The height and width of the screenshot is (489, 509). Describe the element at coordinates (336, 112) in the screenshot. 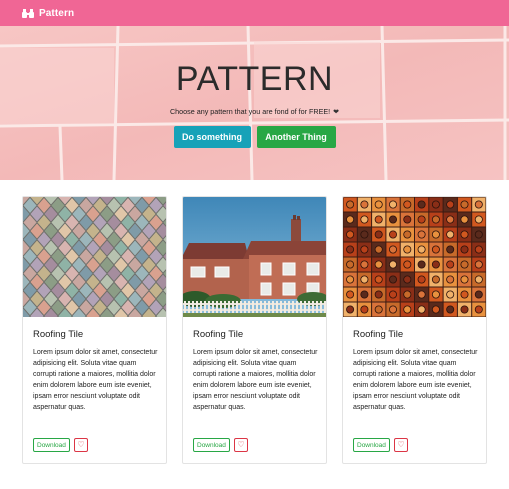

I see `heart-icon: ❤` at that location.